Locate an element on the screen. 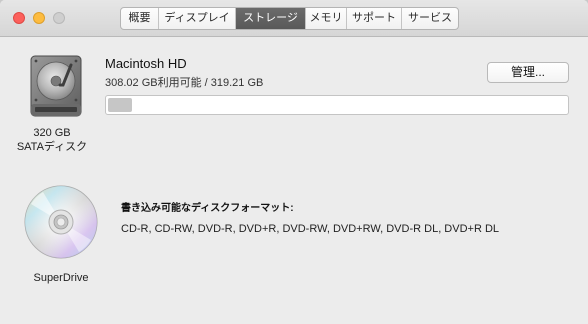  tab-memory: メモリ is located at coordinates (326, 18).